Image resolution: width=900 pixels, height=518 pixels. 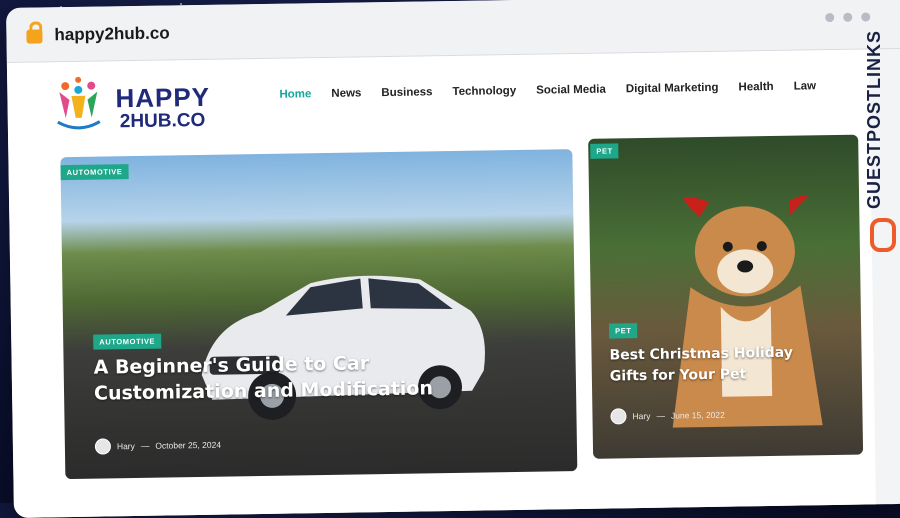 I want to click on logo-line-2: 2HUB.CO, so click(x=162, y=121).